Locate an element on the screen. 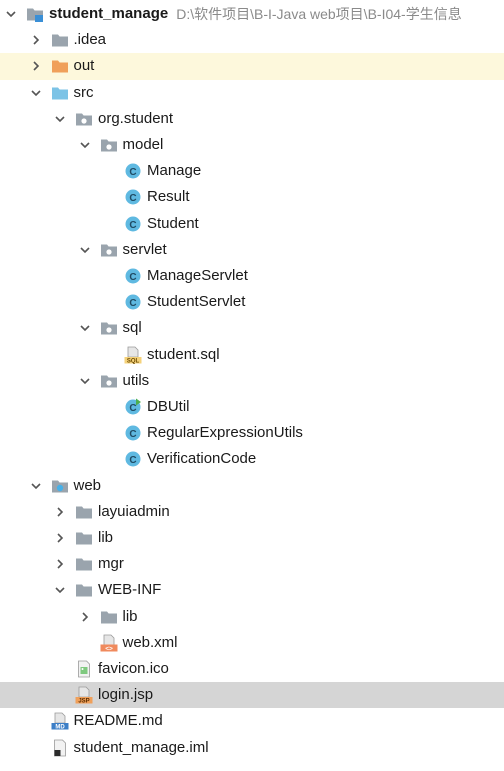 This screenshot has width=504, height=771. tree-row: C StudentServlet is located at coordinates (252, 302).